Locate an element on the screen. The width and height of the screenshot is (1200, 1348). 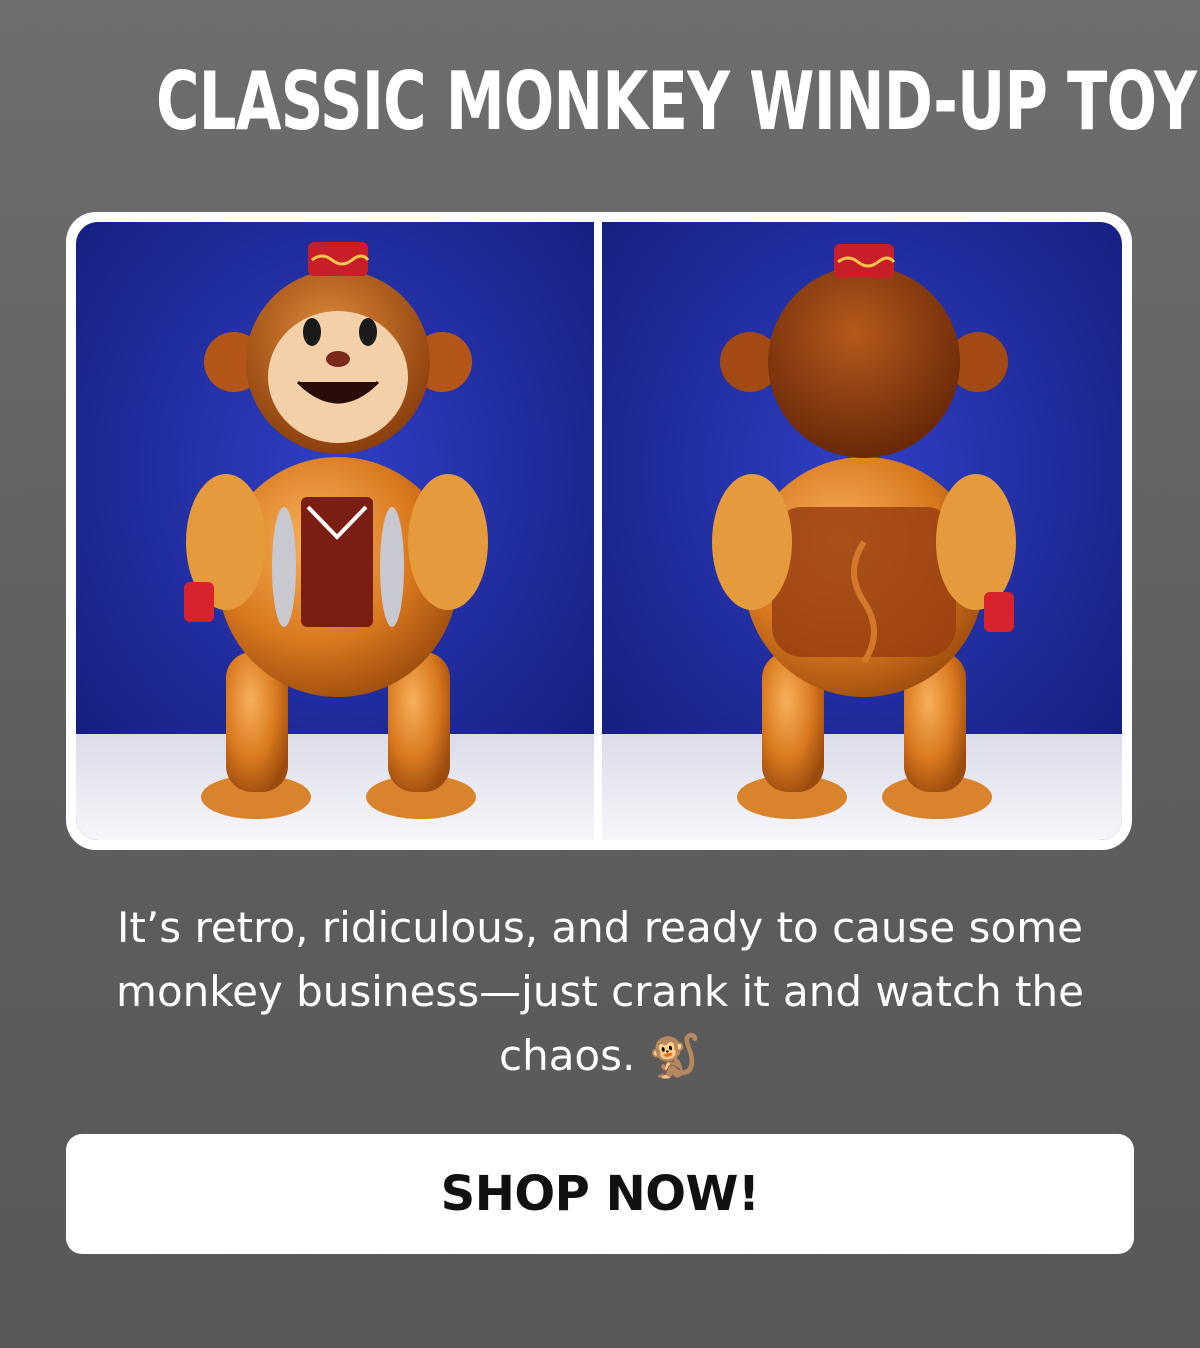
shop-now-label: SHOP NOW! is located at coordinates (600, 1194).